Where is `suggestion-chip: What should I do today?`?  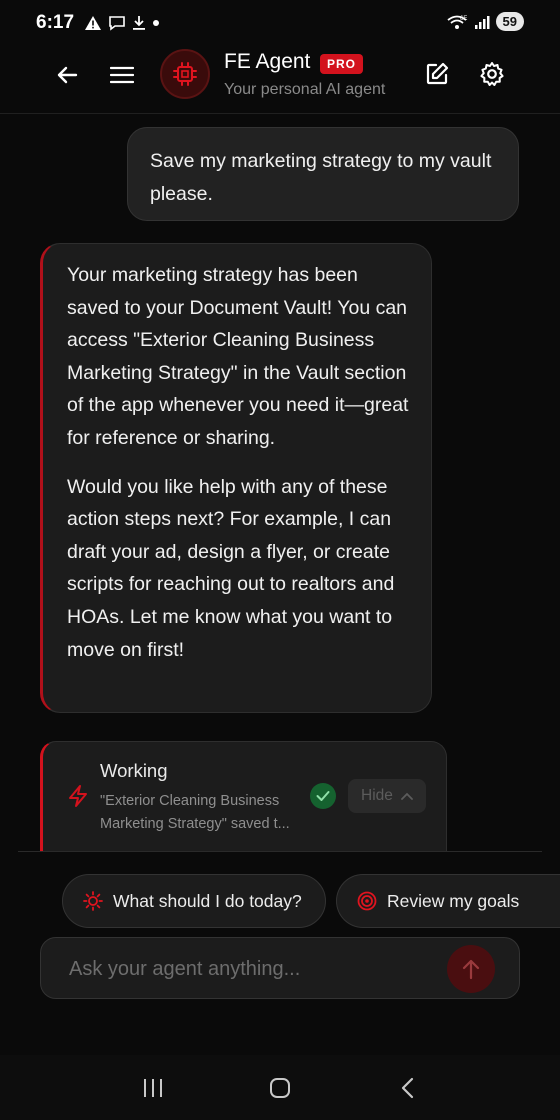
suggestion-chip: What should I do today? is located at coordinates (194, 901).